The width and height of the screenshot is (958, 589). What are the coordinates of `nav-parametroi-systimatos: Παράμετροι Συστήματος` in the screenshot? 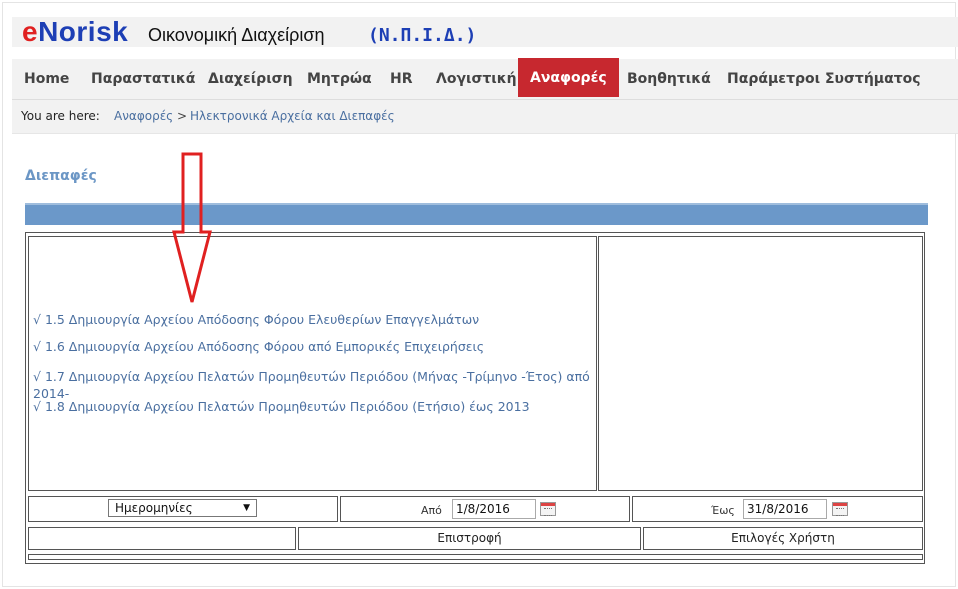 It's located at (824, 79).